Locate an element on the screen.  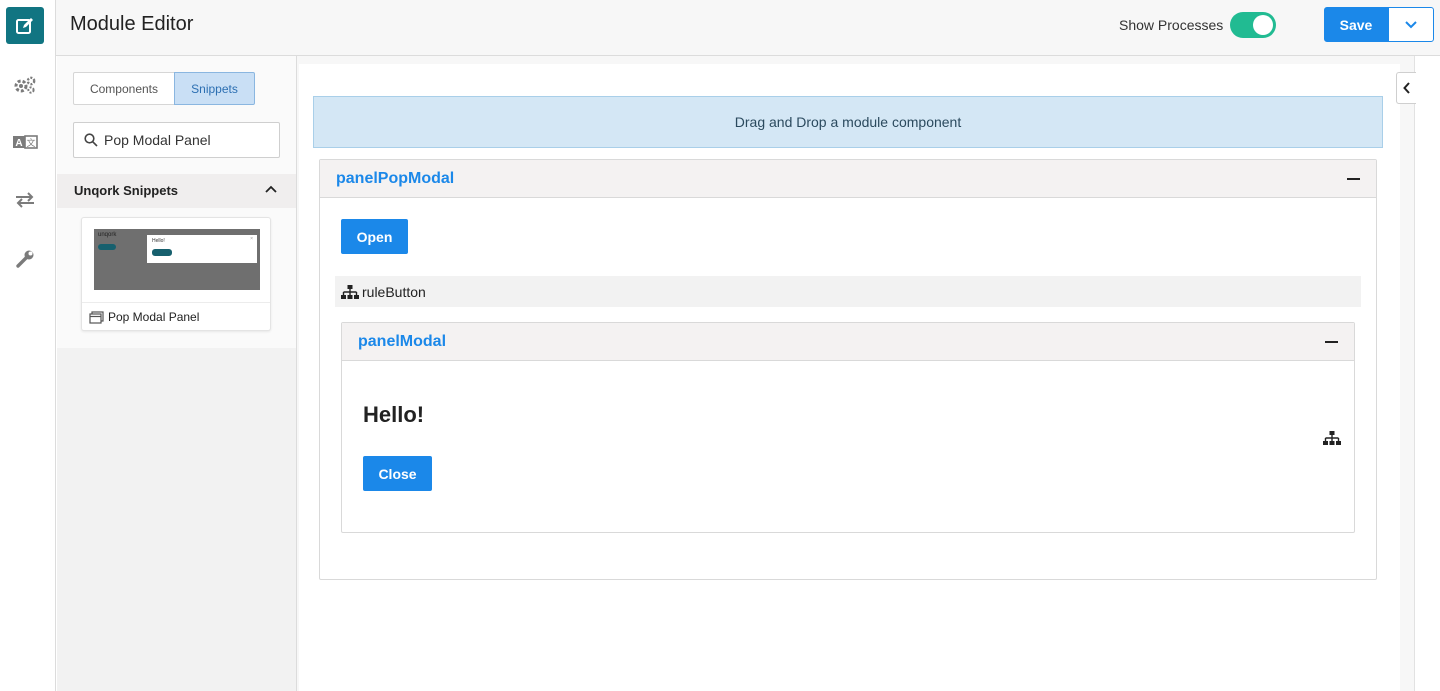
tab-components: Components is located at coordinates (124, 88).